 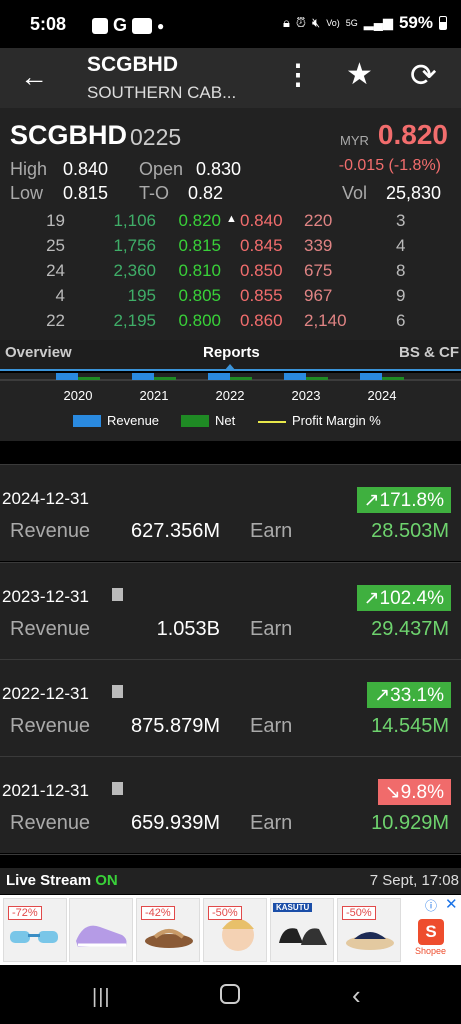 What do you see at coordinates (410, 823) in the screenshot?
I see `earn-value: 10.929M` at bounding box center [410, 823].